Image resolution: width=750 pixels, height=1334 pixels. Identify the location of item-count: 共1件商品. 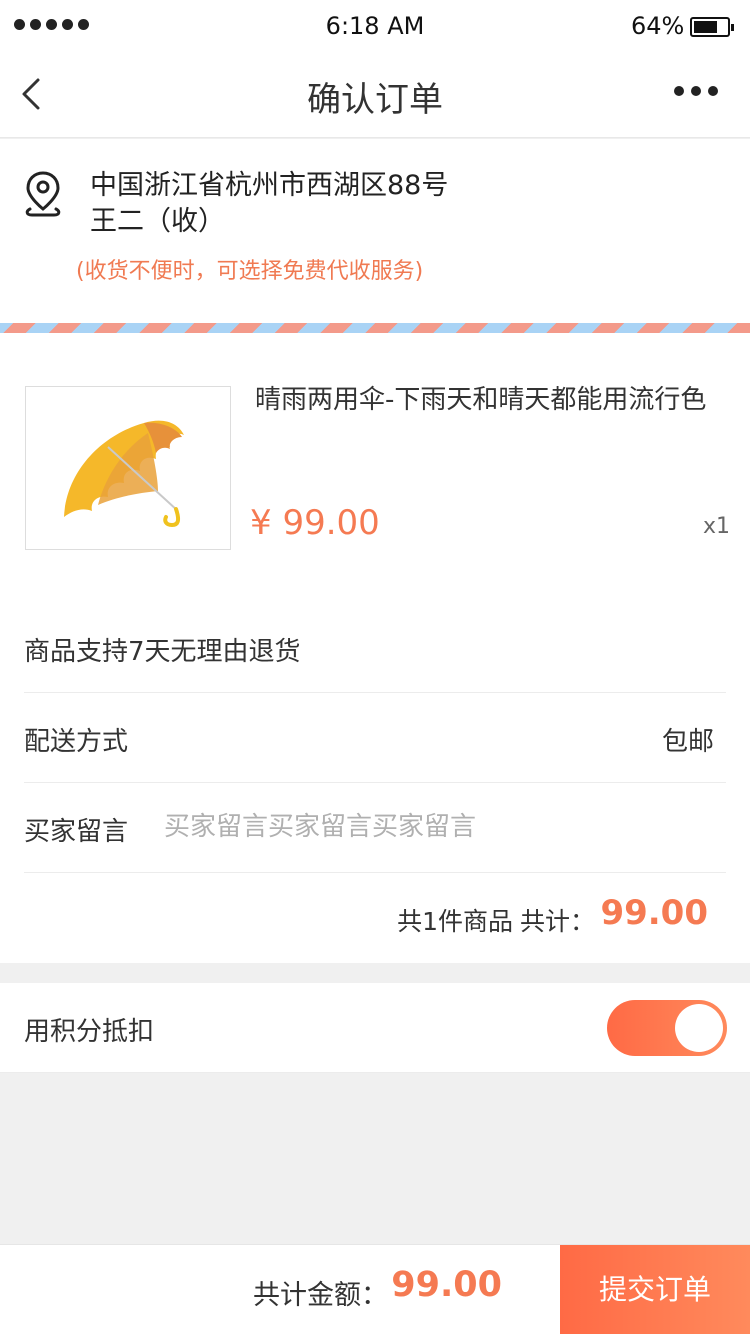
(455, 921).